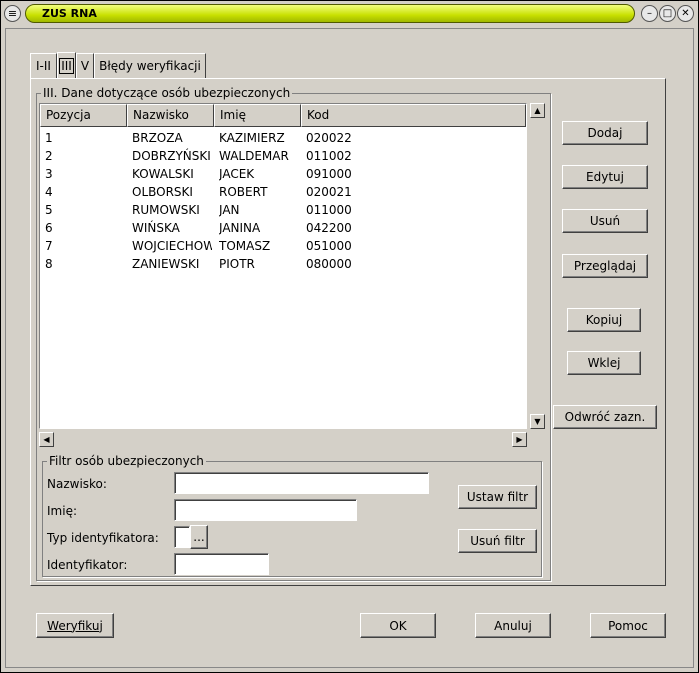  What do you see at coordinates (46, 439) in the screenshot?
I see `scroll-left-icon: ◀` at bounding box center [46, 439].